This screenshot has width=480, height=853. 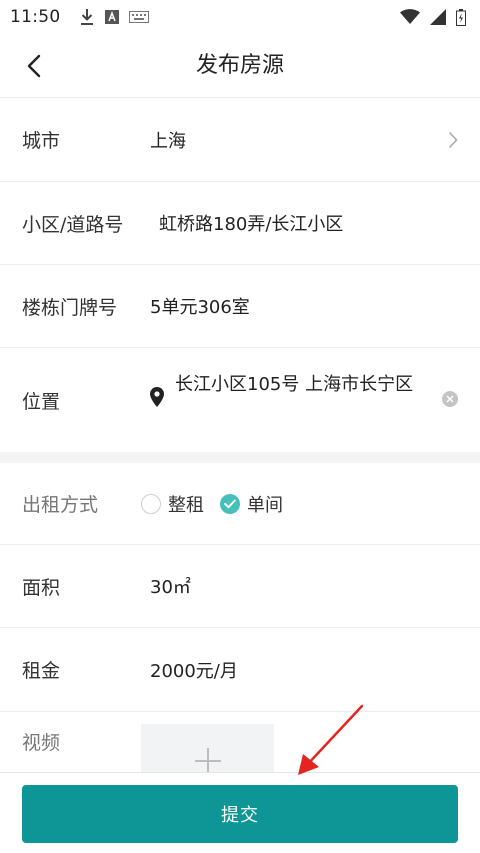 I want to click on rental-mode-row: 出租方式 整租 单间, so click(x=240, y=504).